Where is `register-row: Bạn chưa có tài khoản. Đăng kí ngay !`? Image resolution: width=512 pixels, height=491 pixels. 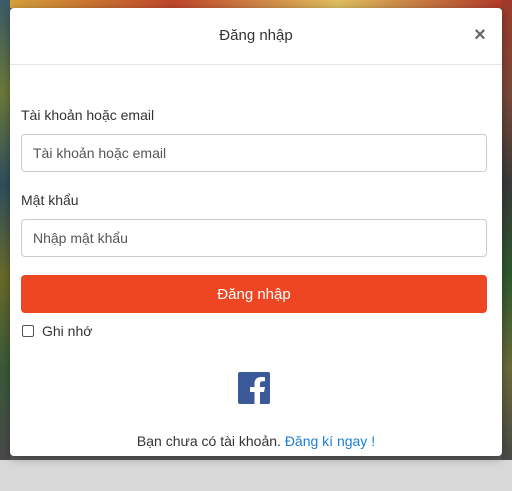 register-row: Bạn chưa có tài khoản. Đăng kí ngay ! is located at coordinates (256, 441).